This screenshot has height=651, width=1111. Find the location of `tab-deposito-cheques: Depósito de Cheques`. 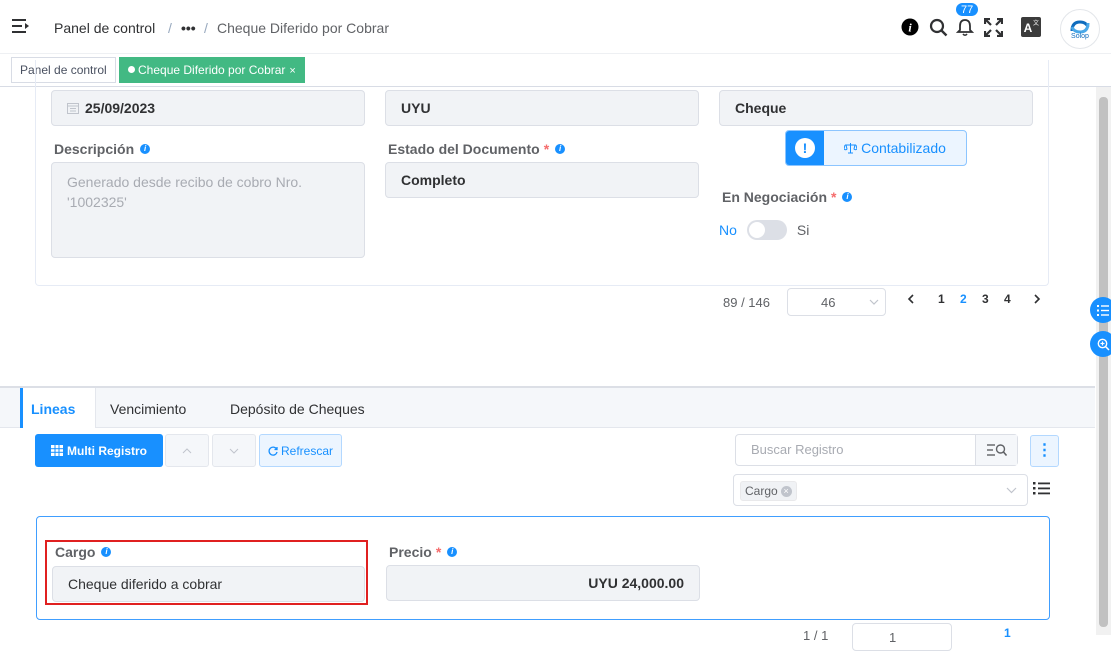

tab-deposito-cheques: Depósito de Cheques is located at coordinates (297, 408).